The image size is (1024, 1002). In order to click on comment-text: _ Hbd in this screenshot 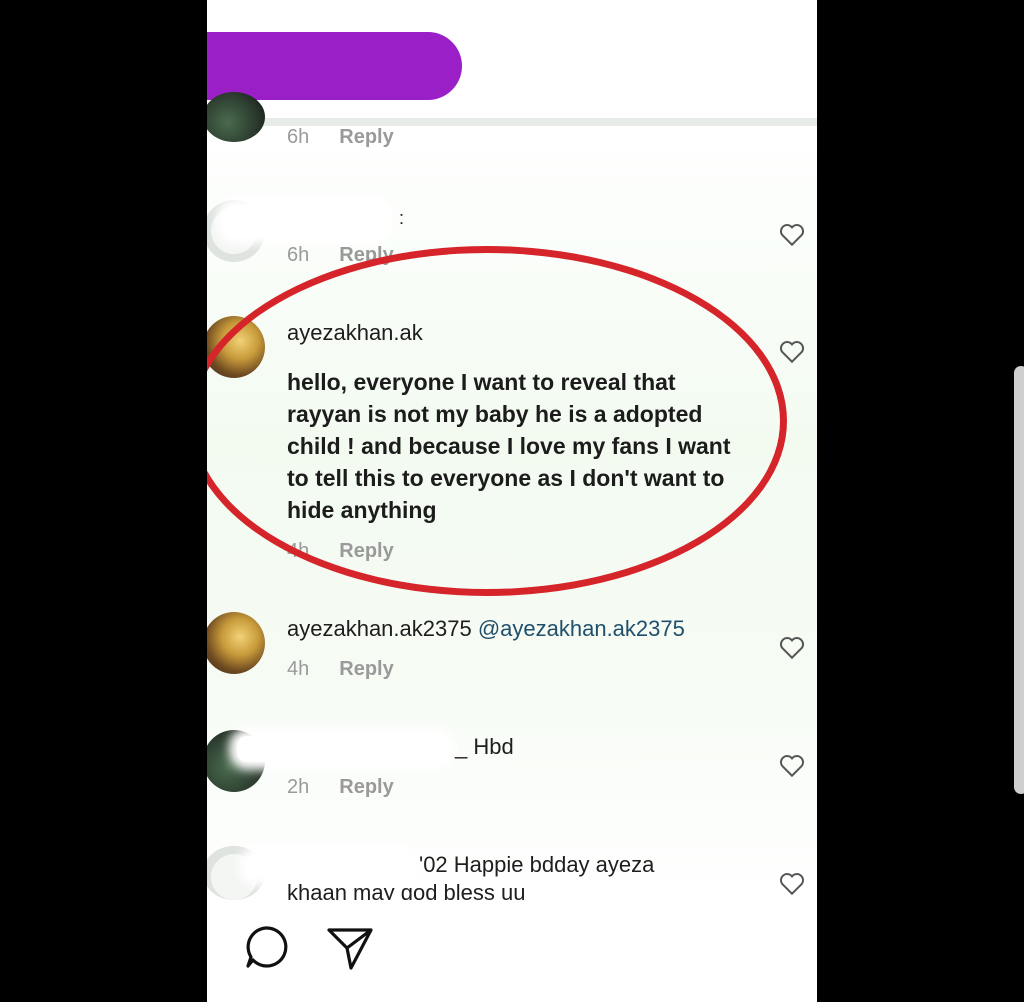, I will do `click(484, 746)`.